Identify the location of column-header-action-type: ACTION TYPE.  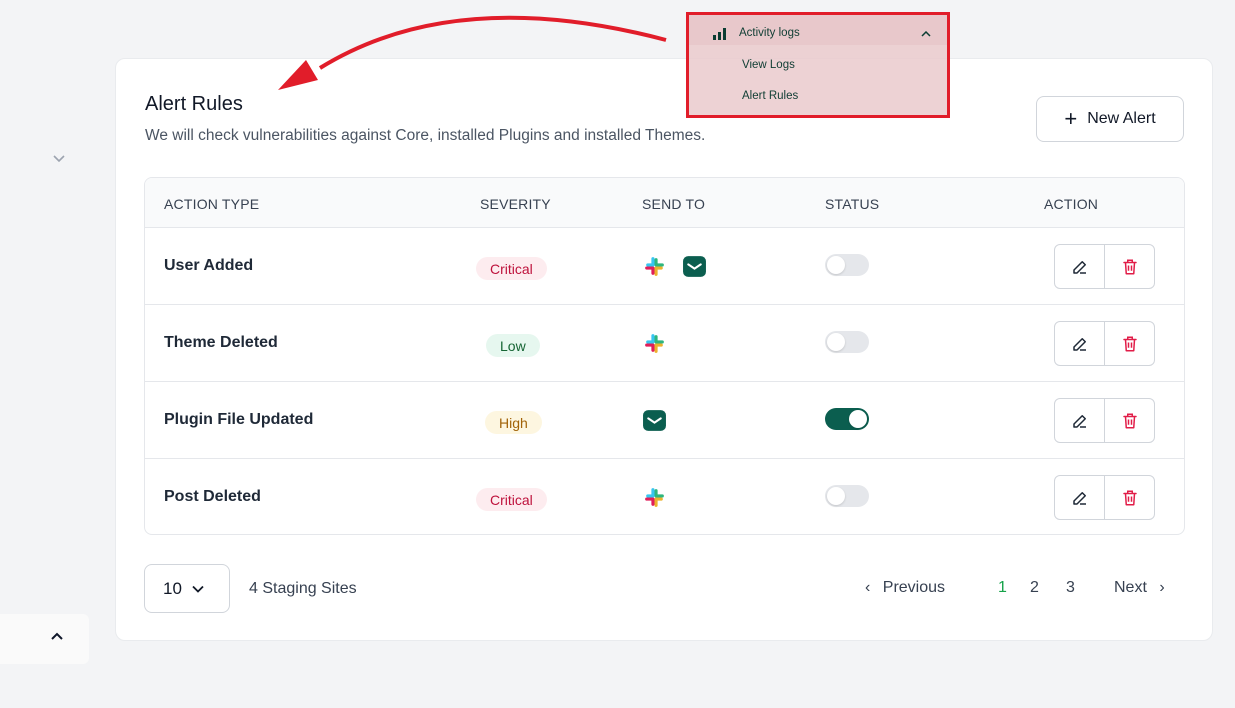
(212, 204).